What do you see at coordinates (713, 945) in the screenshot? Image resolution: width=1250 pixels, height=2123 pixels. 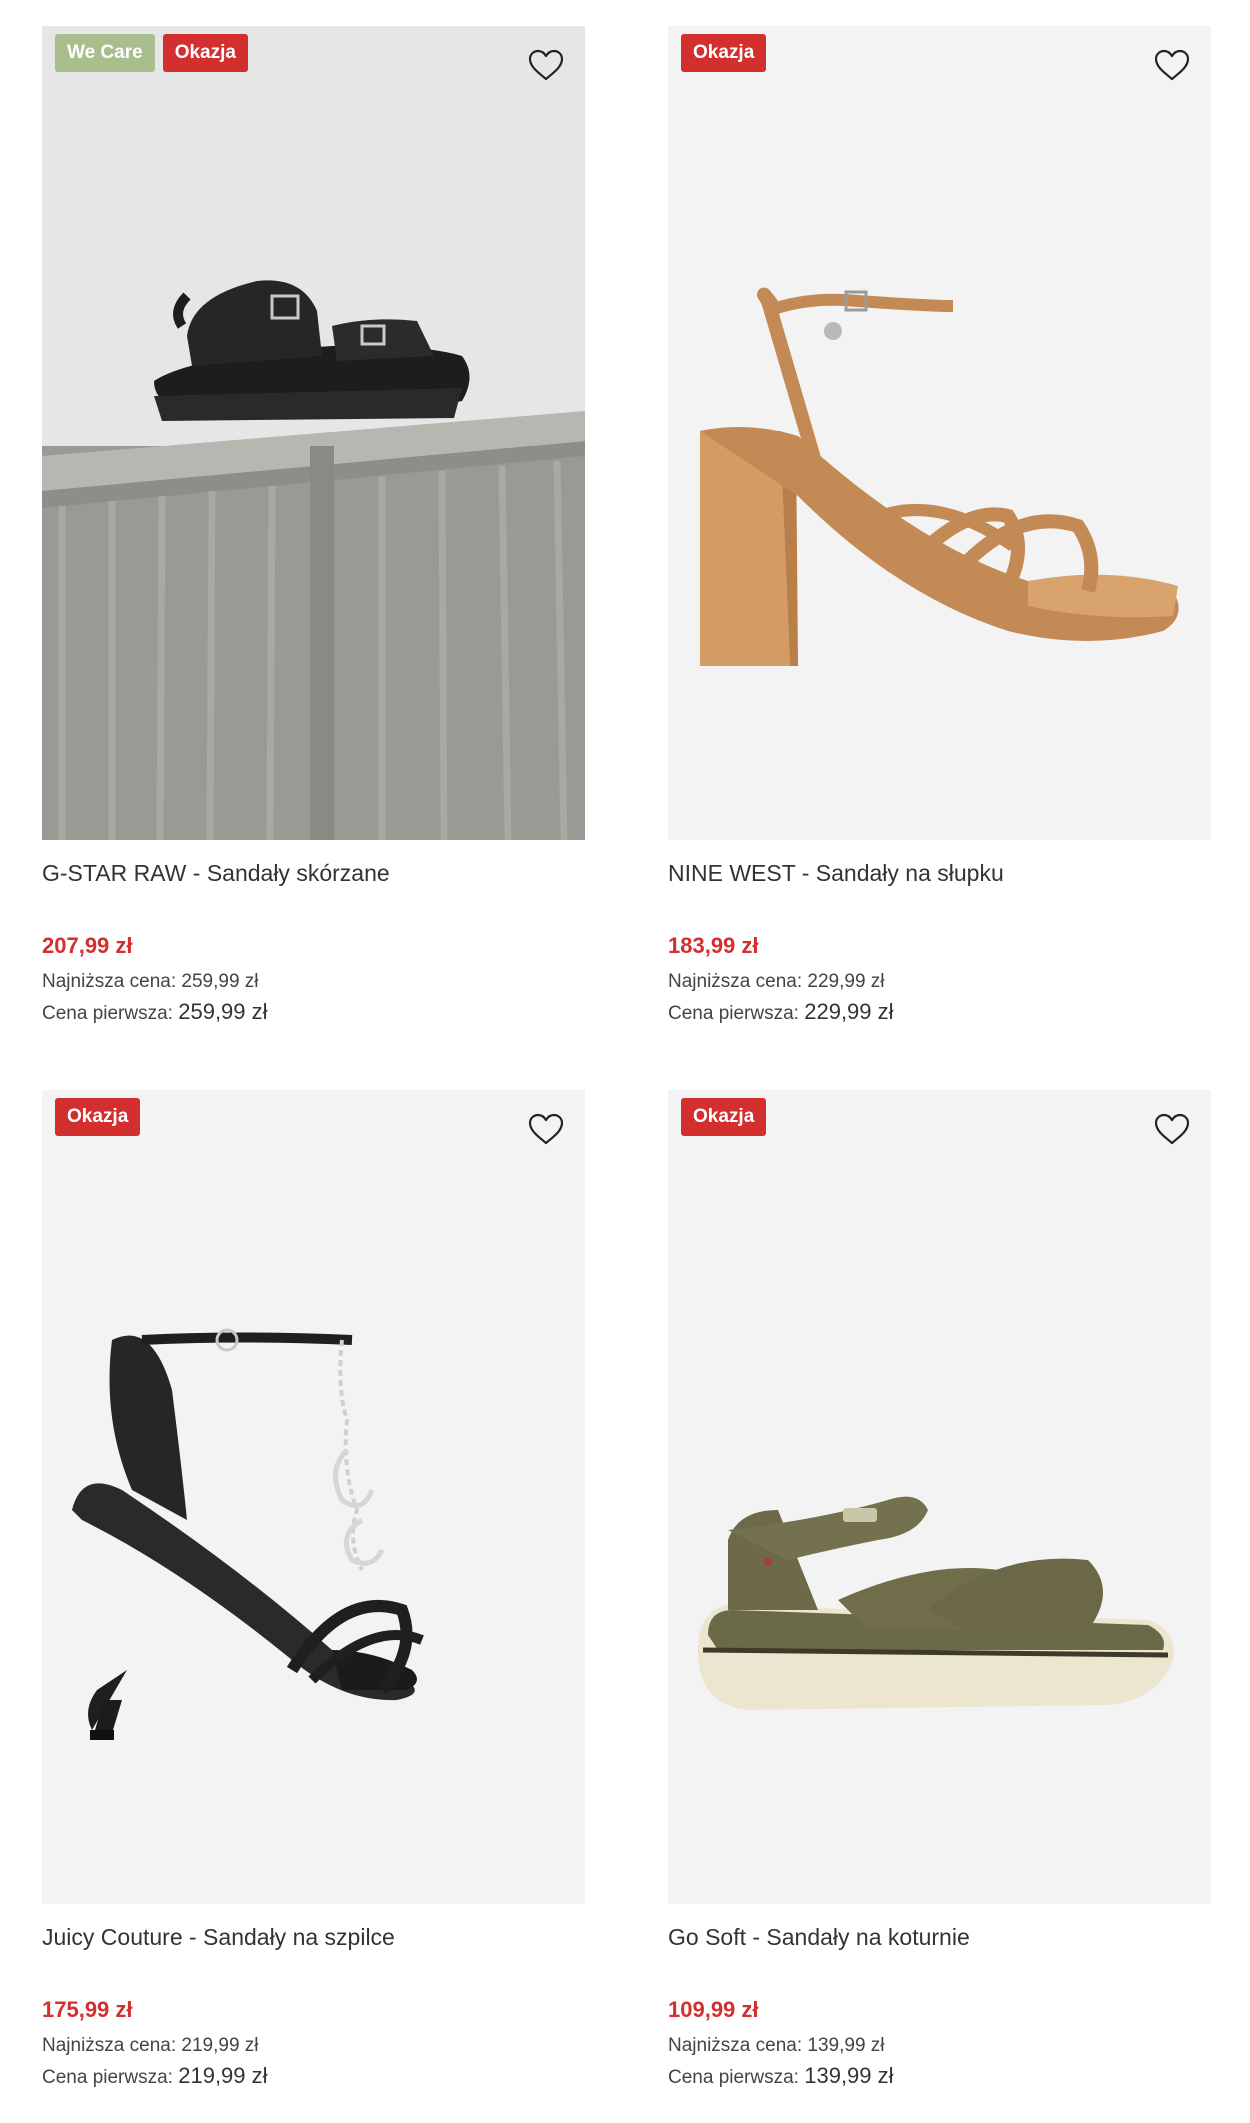 I see `sale-price: 183,99 zł` at bounding box center [713, 945].